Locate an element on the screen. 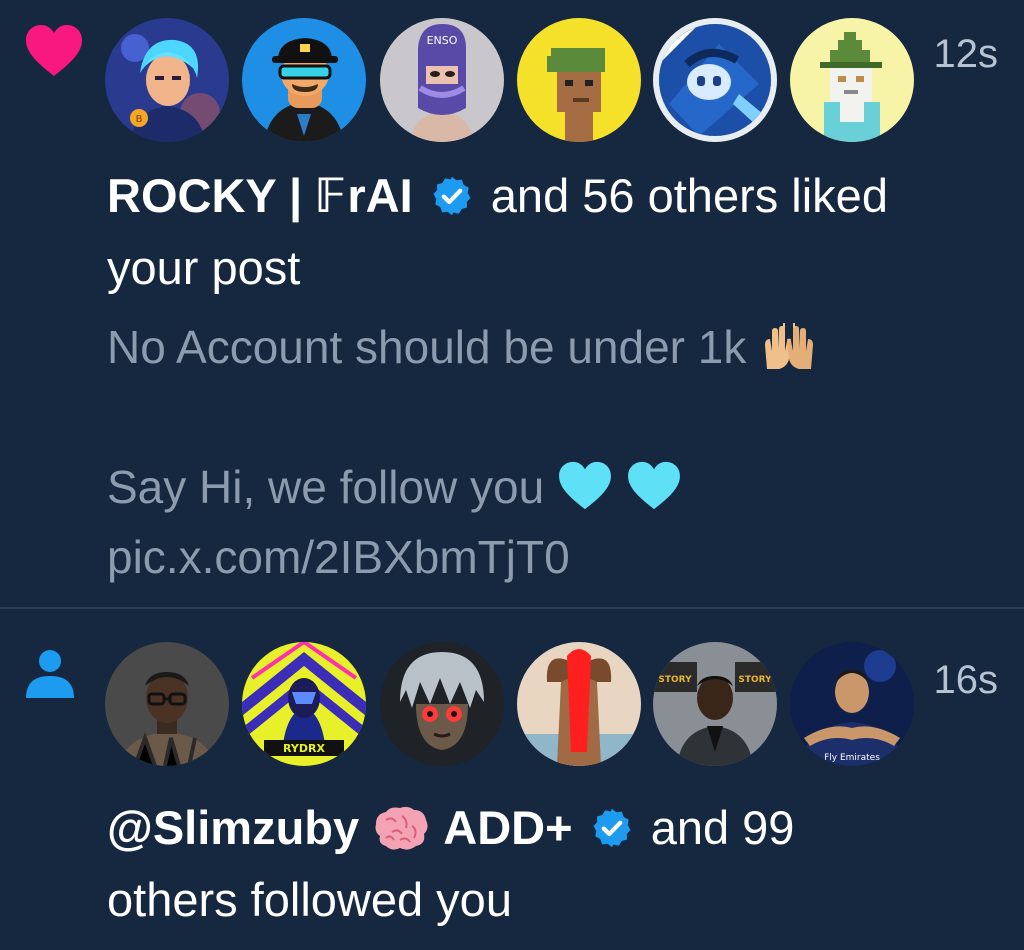  post-line: No Account should be under 1k is located at coordinates (552, 347).